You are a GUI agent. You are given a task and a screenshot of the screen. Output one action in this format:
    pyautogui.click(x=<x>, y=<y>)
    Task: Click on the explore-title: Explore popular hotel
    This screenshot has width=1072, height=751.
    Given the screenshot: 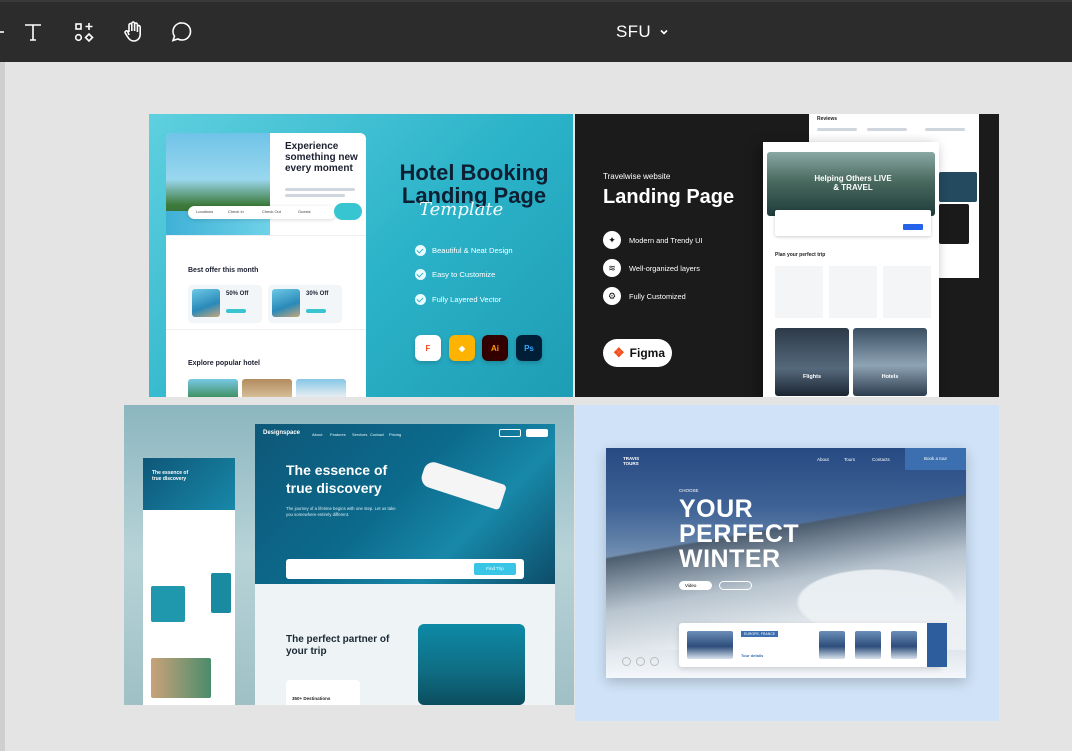 What is the action you would take?
    pyautogui.click(x=224, y=363)
    